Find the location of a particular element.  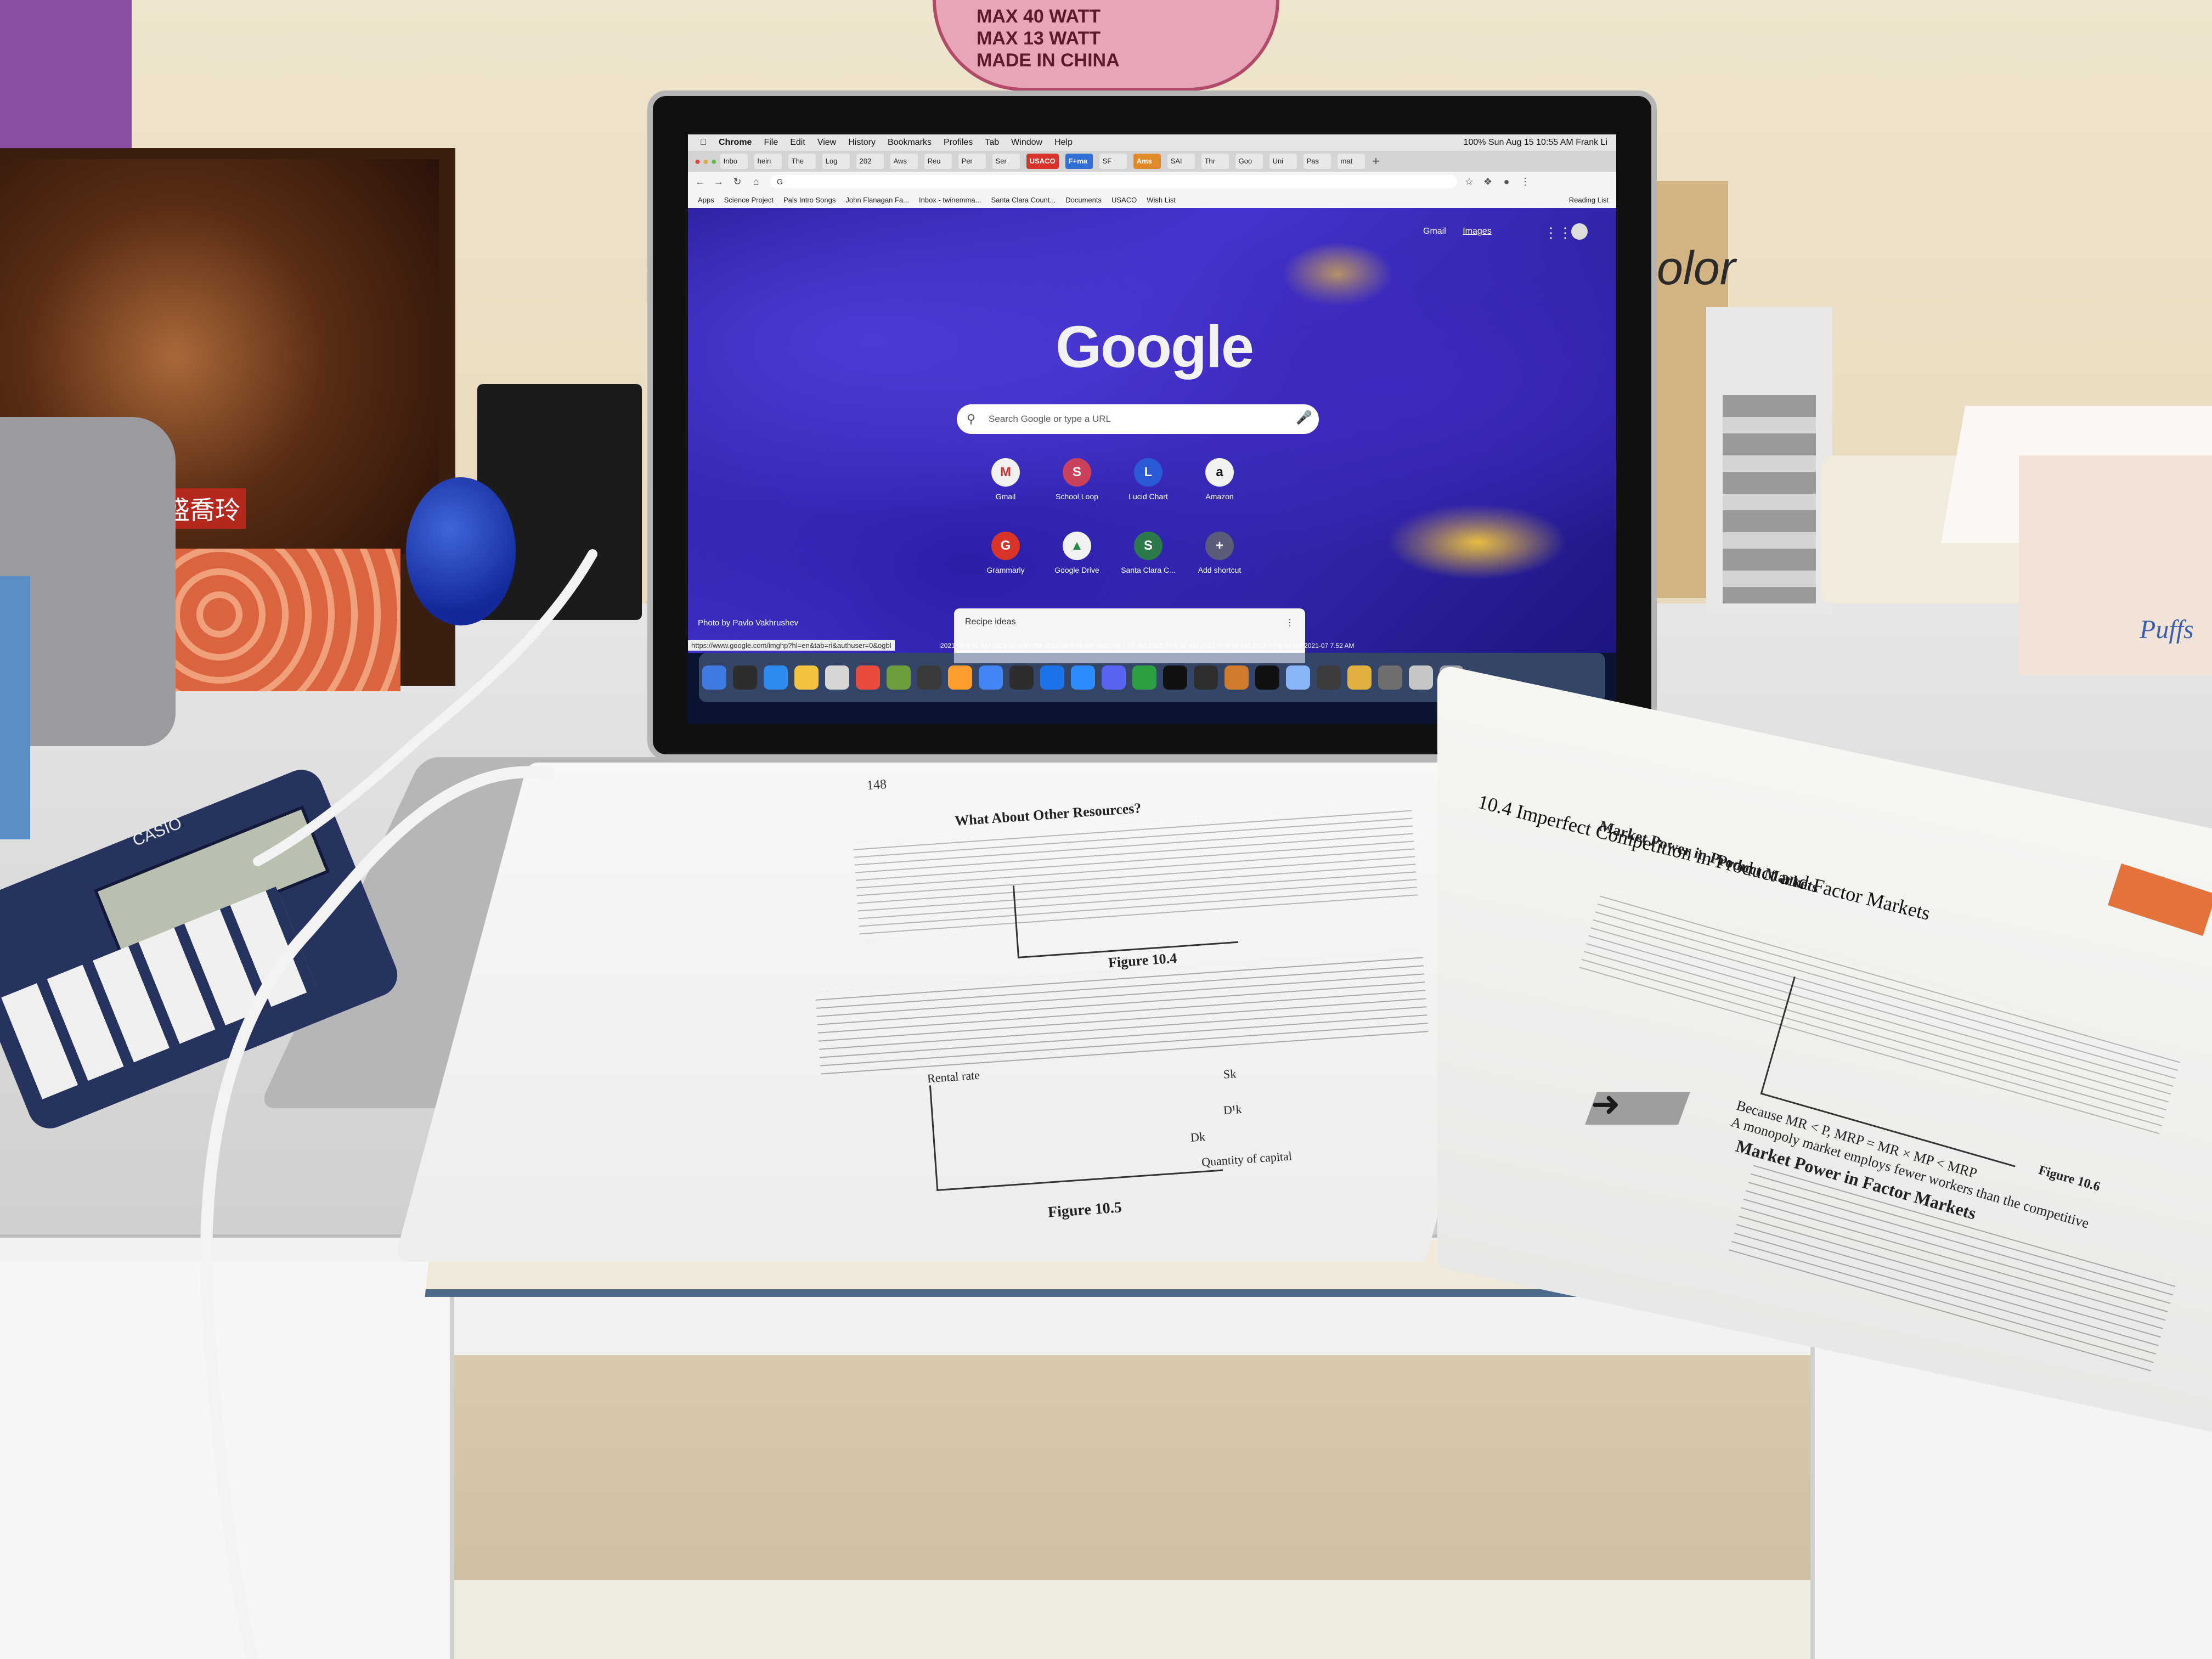

shortcut-google-drive: ▲ Google Drive is located at coordinates (1077, 553).